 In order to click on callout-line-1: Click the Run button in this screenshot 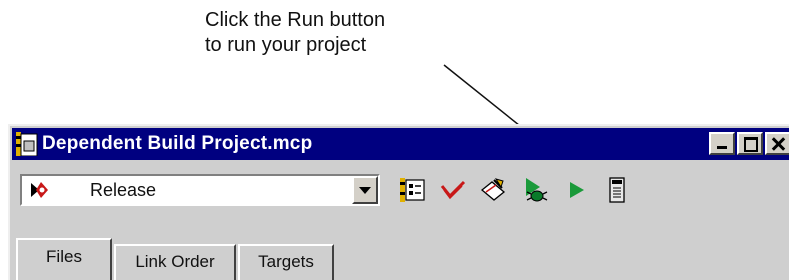, I will do `click(295, 20)`.